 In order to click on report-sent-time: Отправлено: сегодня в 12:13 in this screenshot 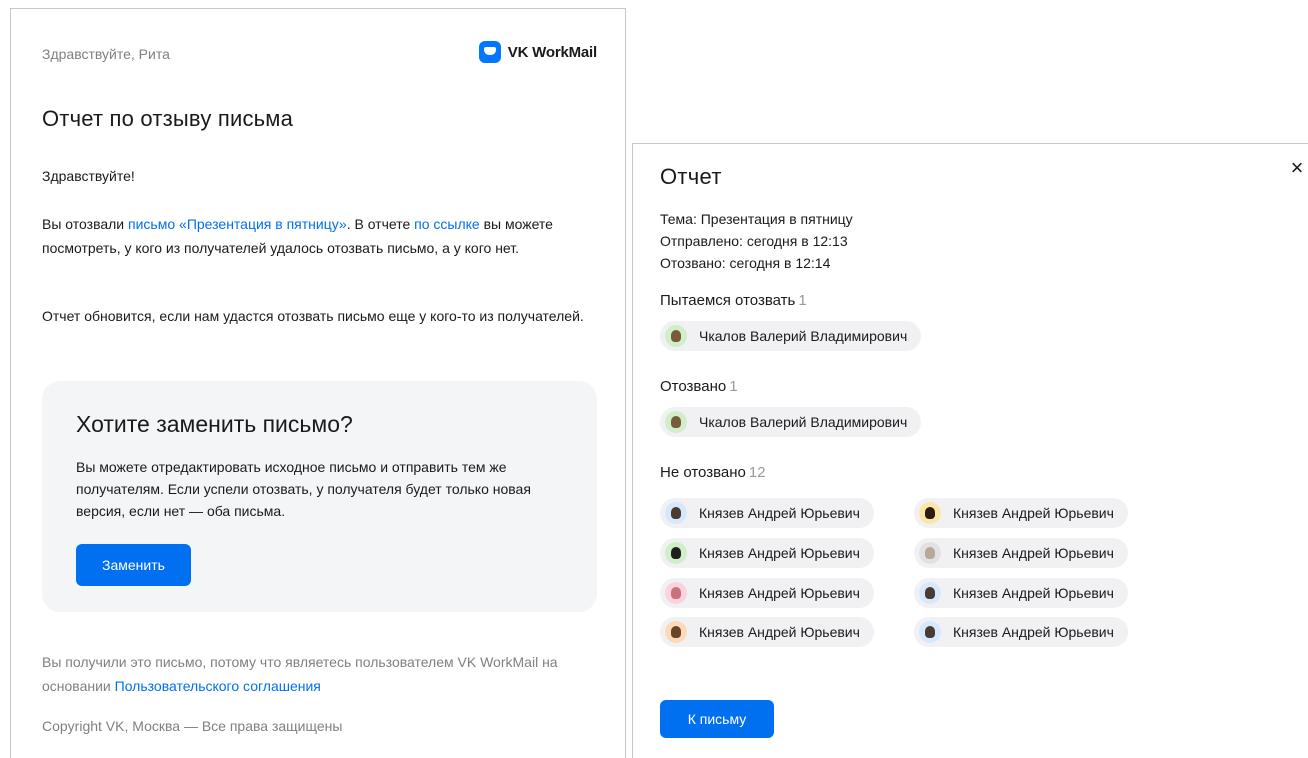, I will do `click(754, 241)`.